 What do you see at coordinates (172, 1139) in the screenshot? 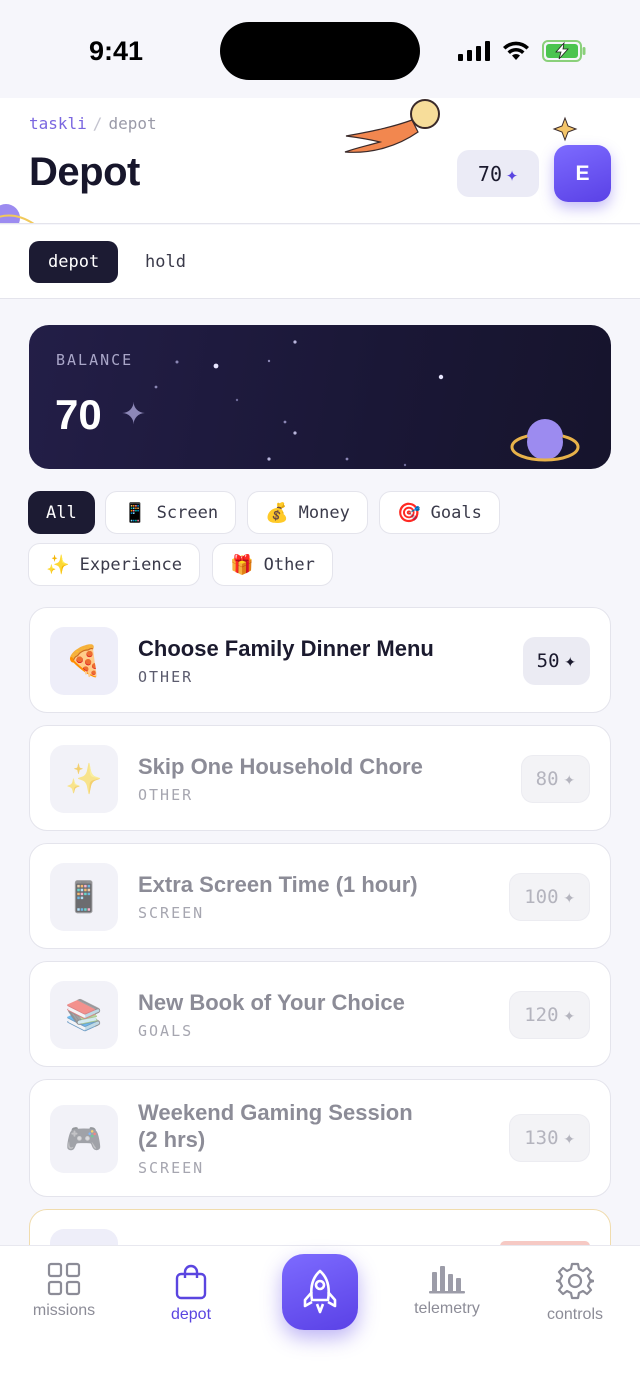
I see `reward-name-line: (2 hrs)` at bounding box center [172, 1139].